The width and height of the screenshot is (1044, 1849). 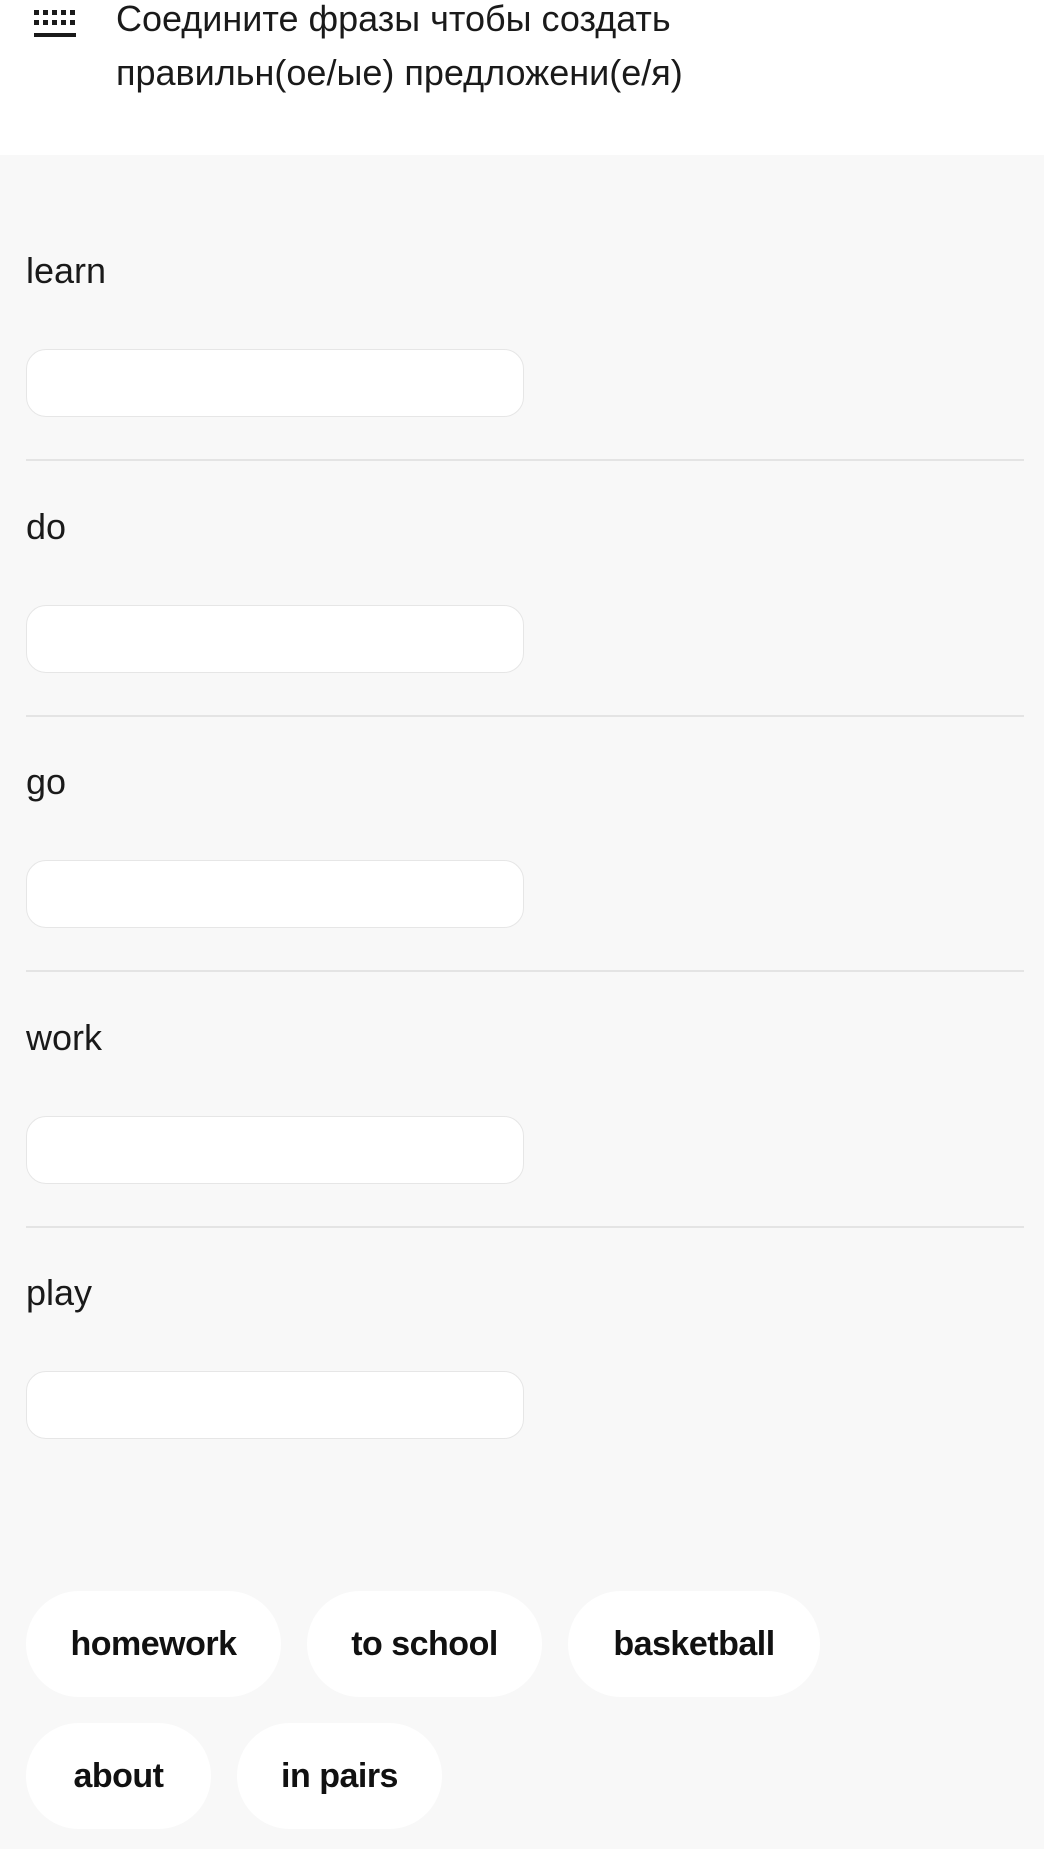 What do you see at coordinates (46, 526) in the screenshot?
I see `row-label: do` at bounding box center [46, 526].